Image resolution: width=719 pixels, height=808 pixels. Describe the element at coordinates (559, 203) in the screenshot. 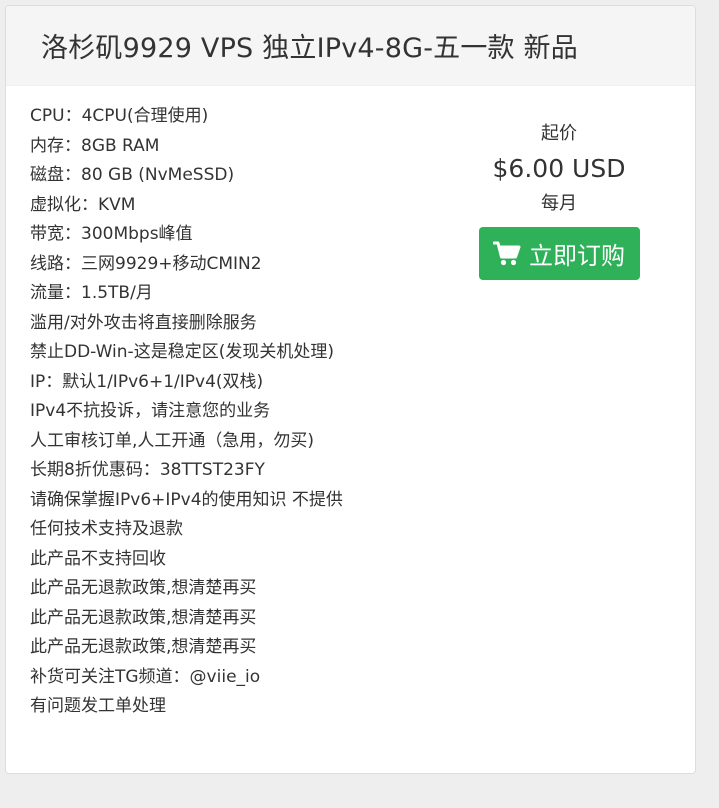

I see `price-period: 每月` at that location.